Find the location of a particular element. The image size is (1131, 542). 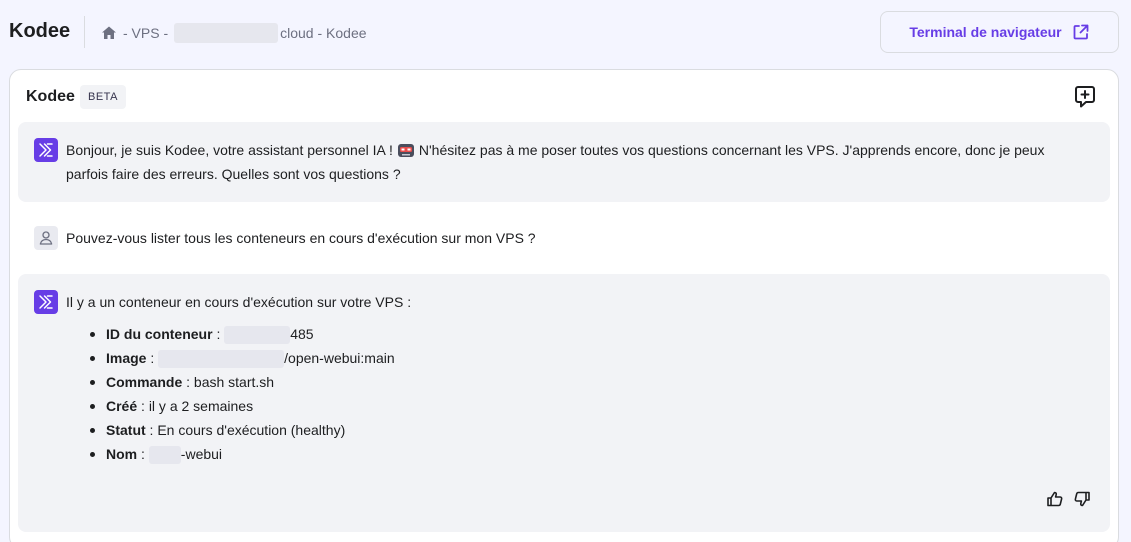

header-divider is located at coordinates (84, 32).